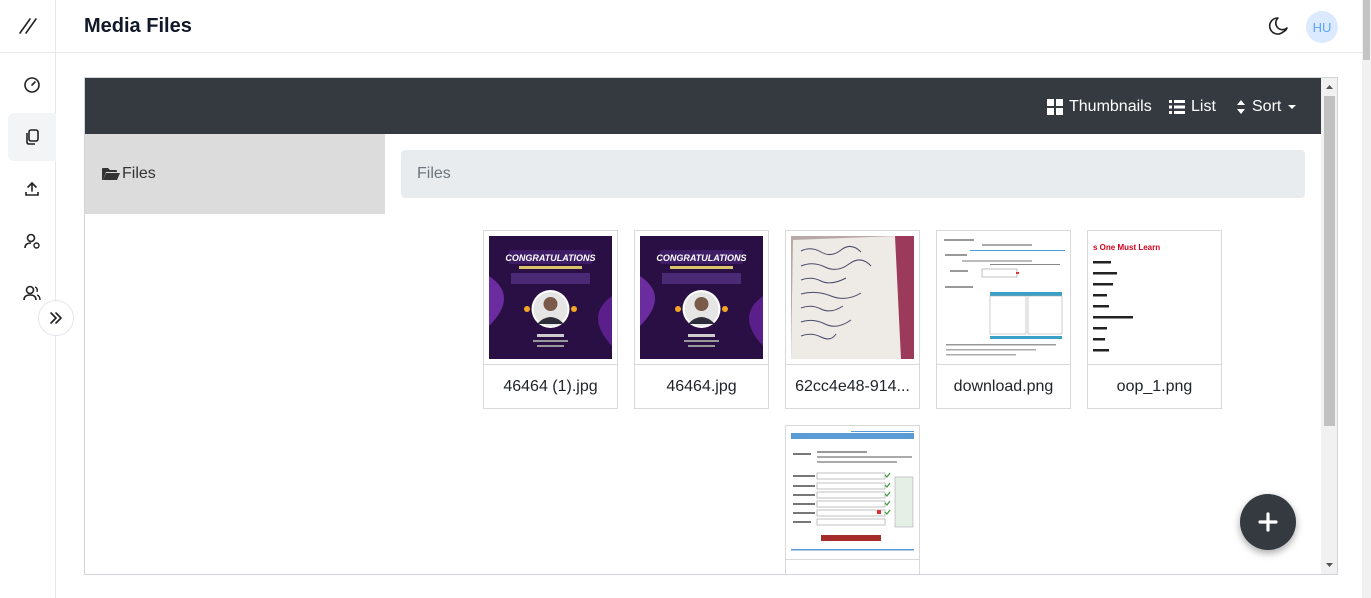 Image resolution: width=1371 pixels, height=598 pixels. I want to click on page-title: Media Files, so click(138, 26).